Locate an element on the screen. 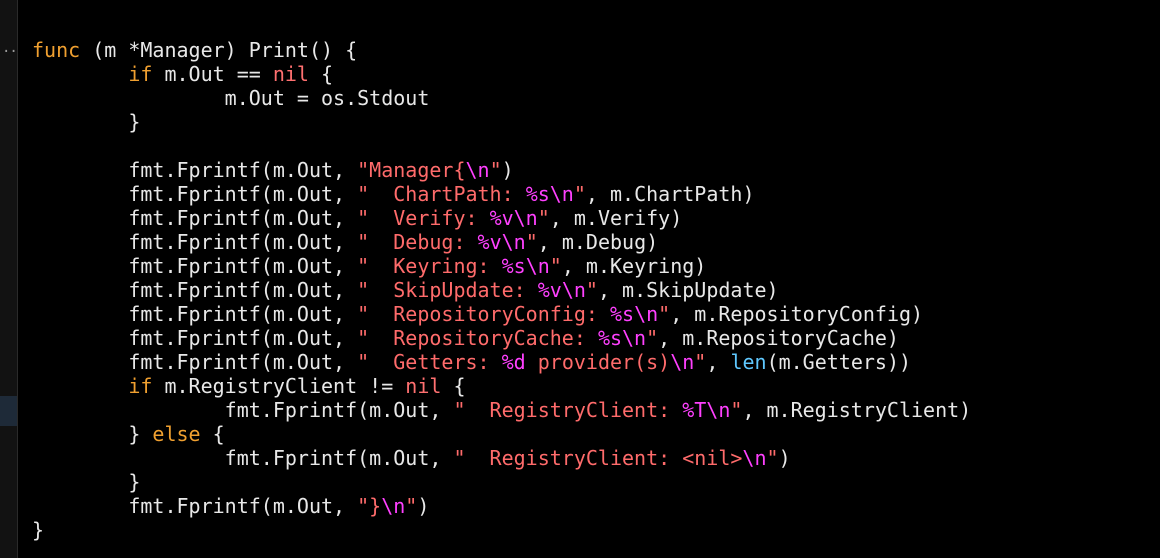 The width and height of the screenshot is (1160, 558). code-token: provider(s) is located at coordinates (598, 362).